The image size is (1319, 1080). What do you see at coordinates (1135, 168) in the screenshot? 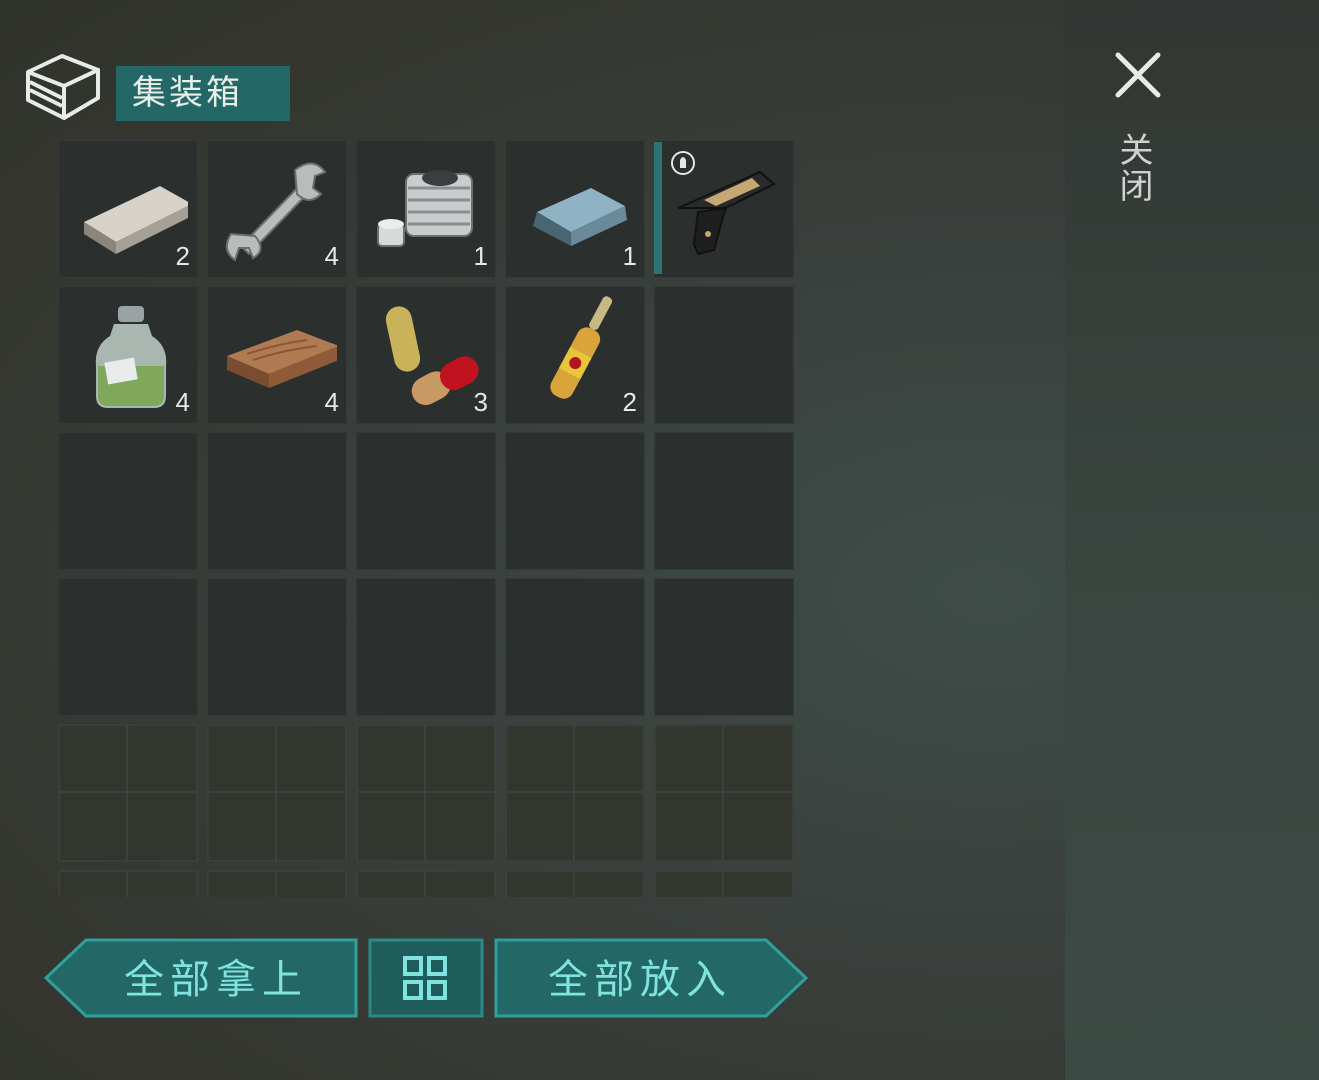
I see `close-label: 关闭` at bounding box center [1135, 168].